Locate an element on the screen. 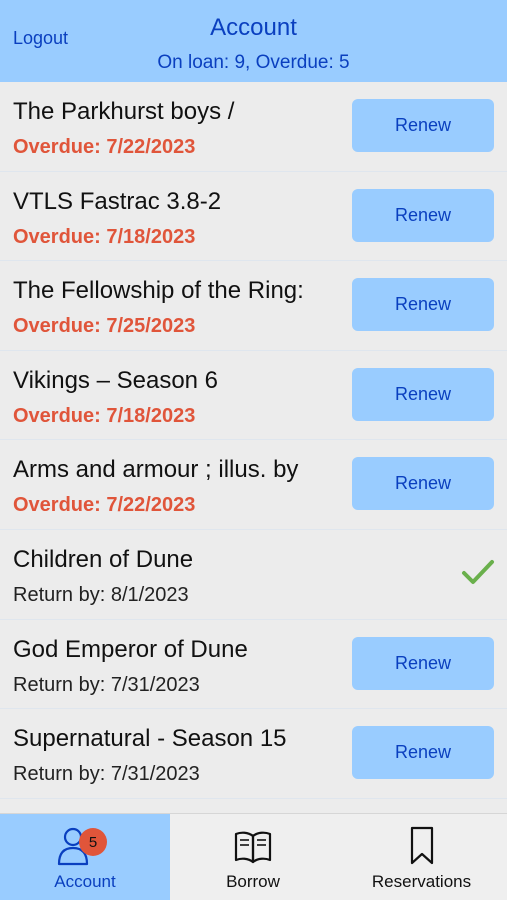 Image resolution: width=507 pixels, height=900 pixels. tab-account: 5 Account is located at coordinates (85, 857).